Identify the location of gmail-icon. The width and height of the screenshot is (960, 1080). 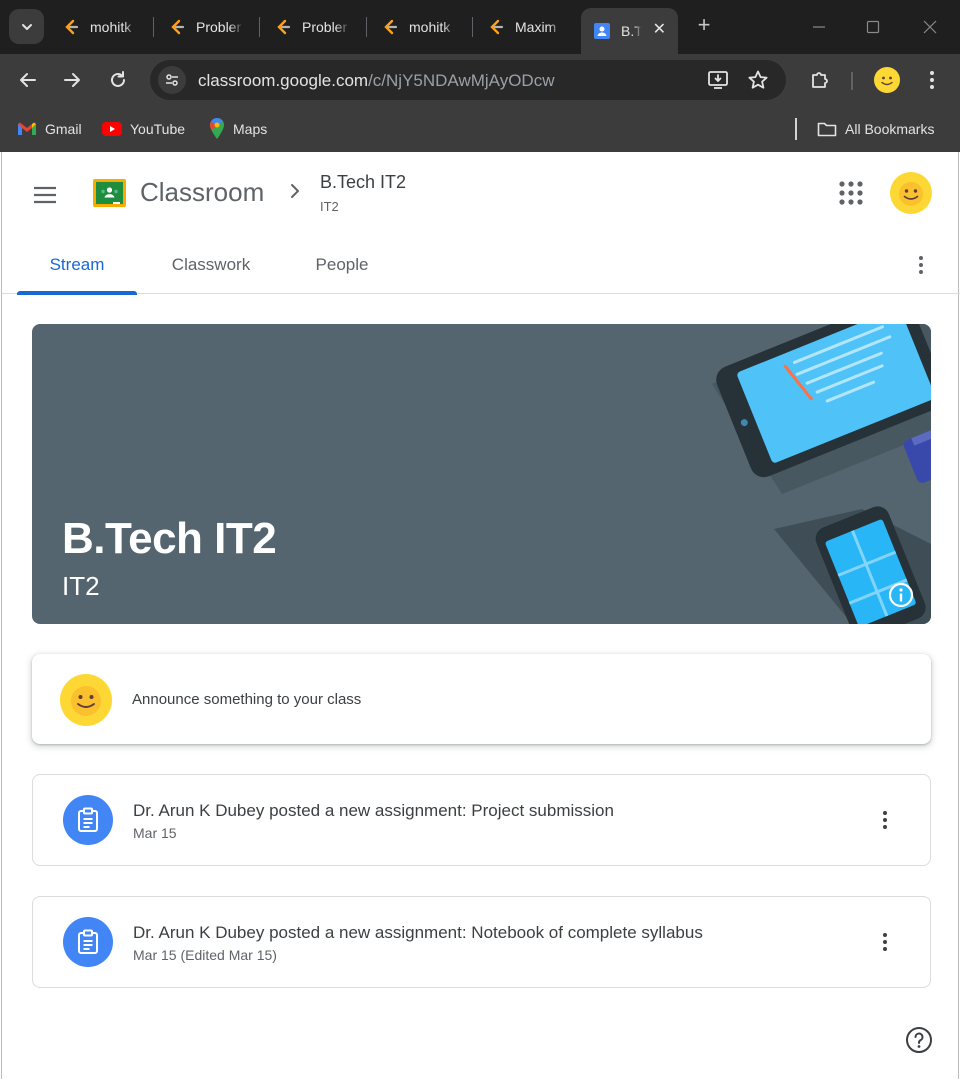
(27, 128).